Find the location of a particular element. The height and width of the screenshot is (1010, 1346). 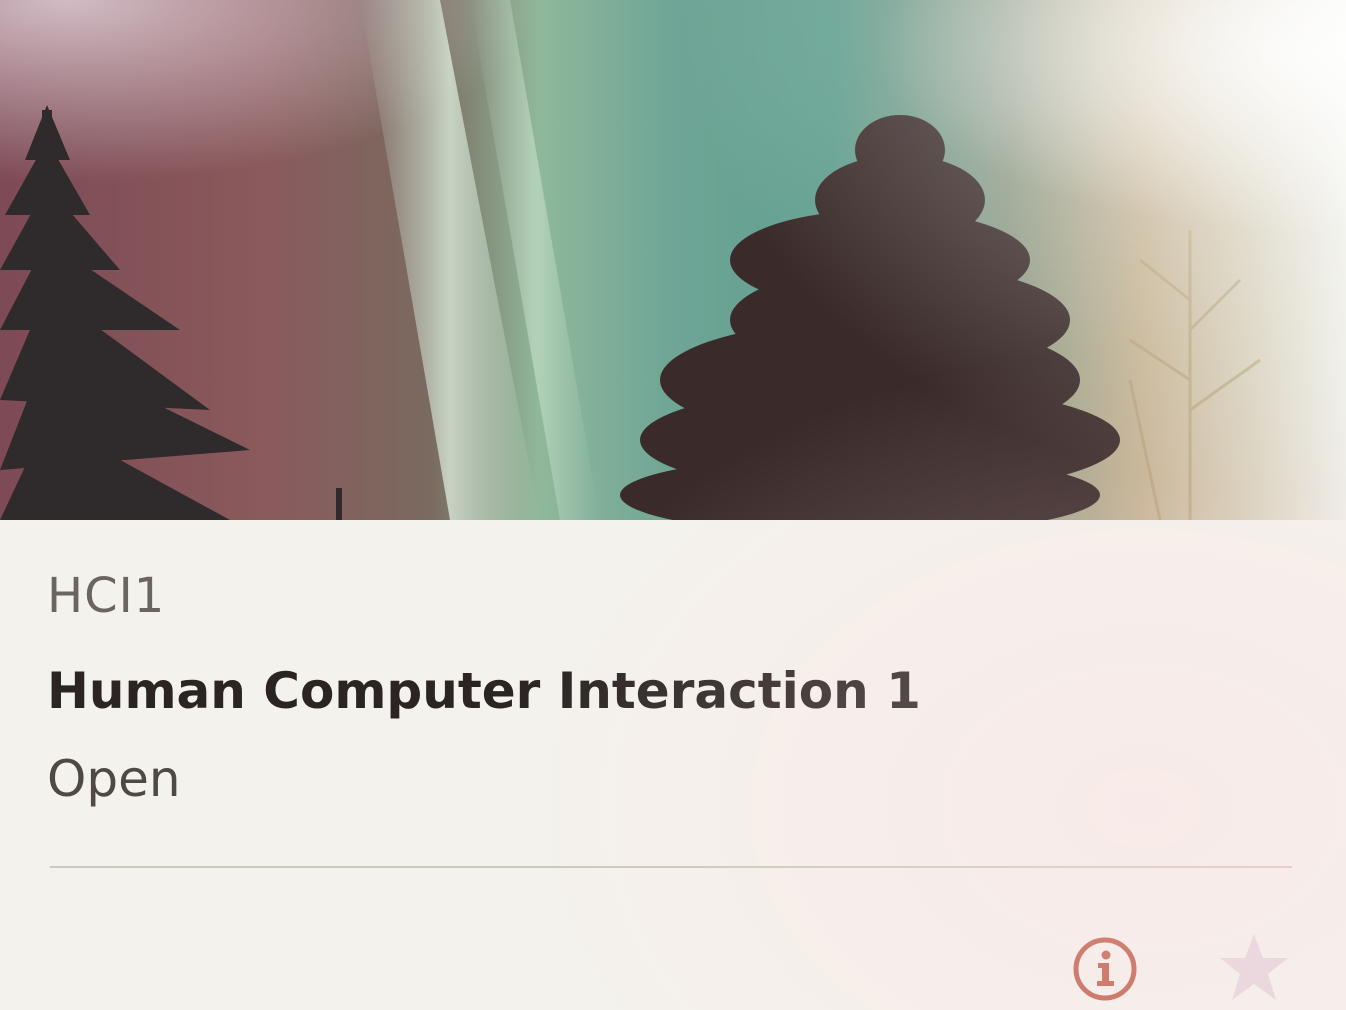

info-icon is located at coordinates (1105, 969).